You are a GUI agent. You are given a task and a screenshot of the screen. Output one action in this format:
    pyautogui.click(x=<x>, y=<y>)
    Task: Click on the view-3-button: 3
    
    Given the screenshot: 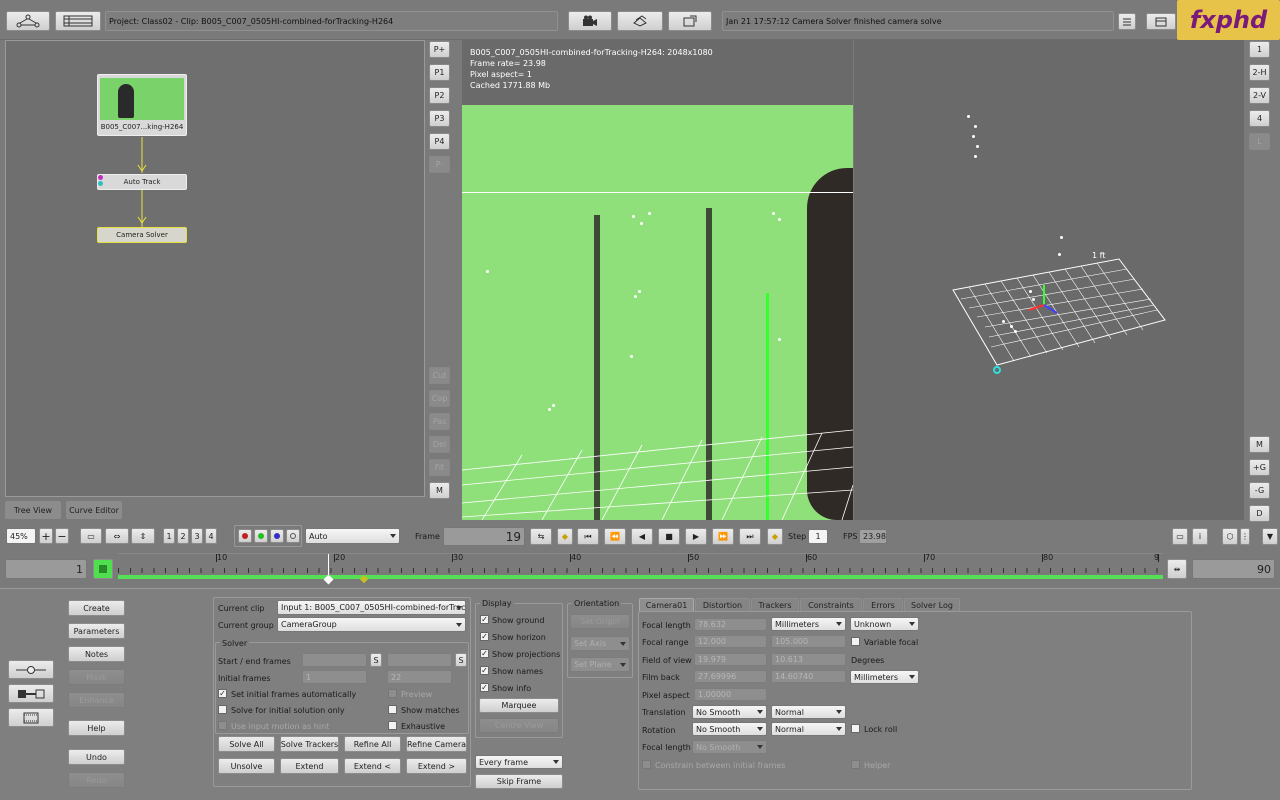 What is the action you would take?
    pyautogui.click(x=197, y=536)
    